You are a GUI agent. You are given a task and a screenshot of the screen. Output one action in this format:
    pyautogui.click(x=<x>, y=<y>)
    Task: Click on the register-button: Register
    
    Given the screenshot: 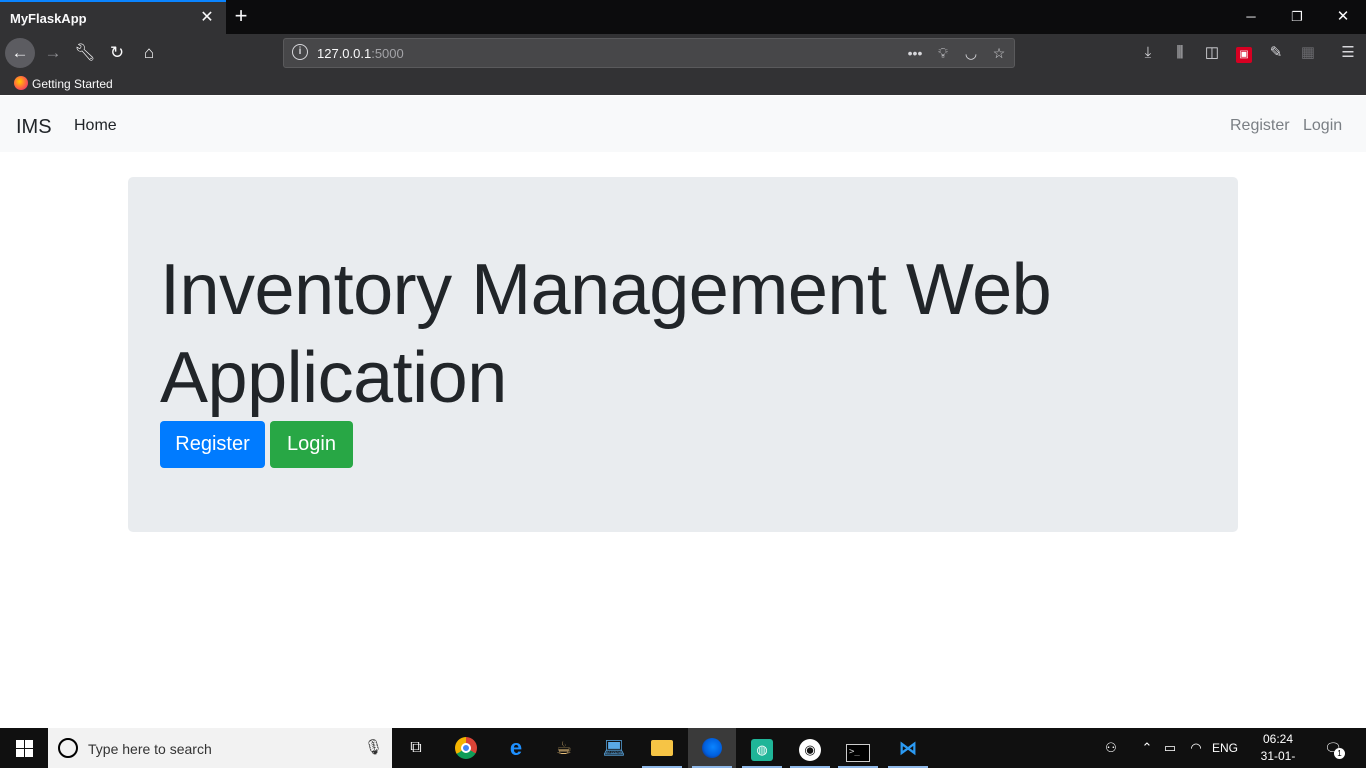 What is the action you would take?
    pyautogui.click(x=212, y=444)
    